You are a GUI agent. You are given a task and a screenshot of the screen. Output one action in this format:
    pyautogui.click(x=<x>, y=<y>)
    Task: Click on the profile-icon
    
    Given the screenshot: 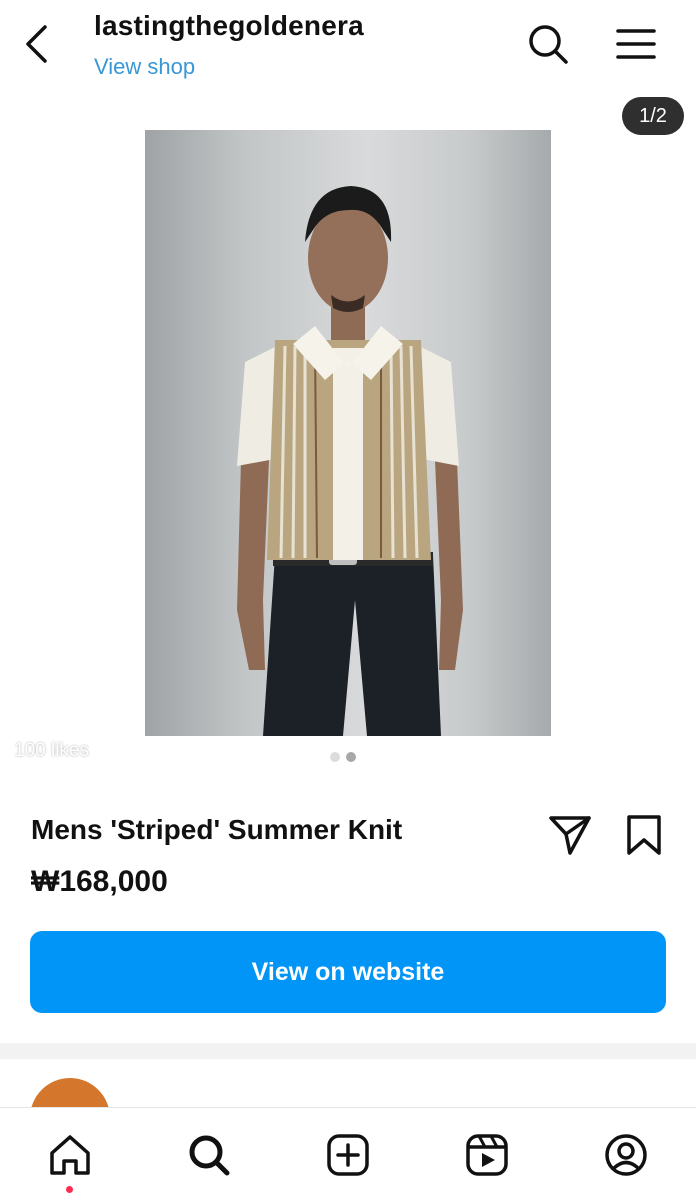 What is the action you would take?
    pyautogui.click(x=626, y=1155)
    